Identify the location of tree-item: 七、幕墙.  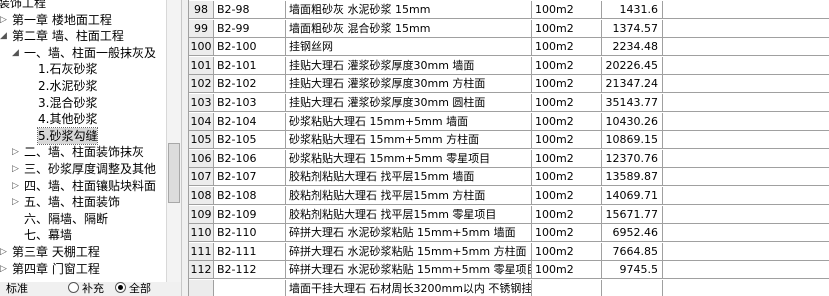
(48, 235).